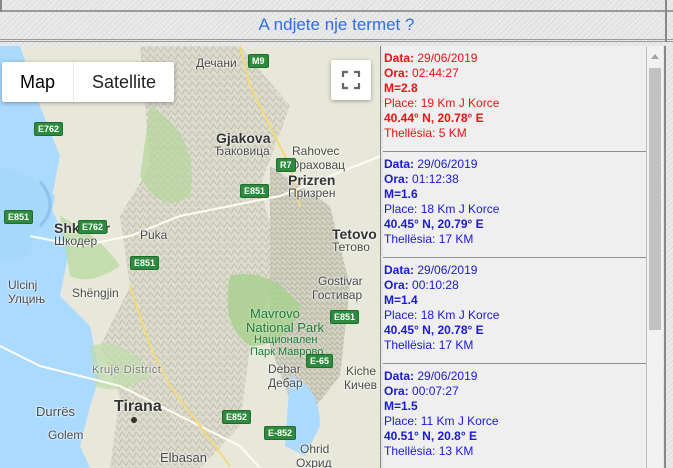 This screenshot has height=468, width=673. Describe the element at coordinates (127, 370) in the screenshot. I see `map-label-kruje: Krujë District` at that location.